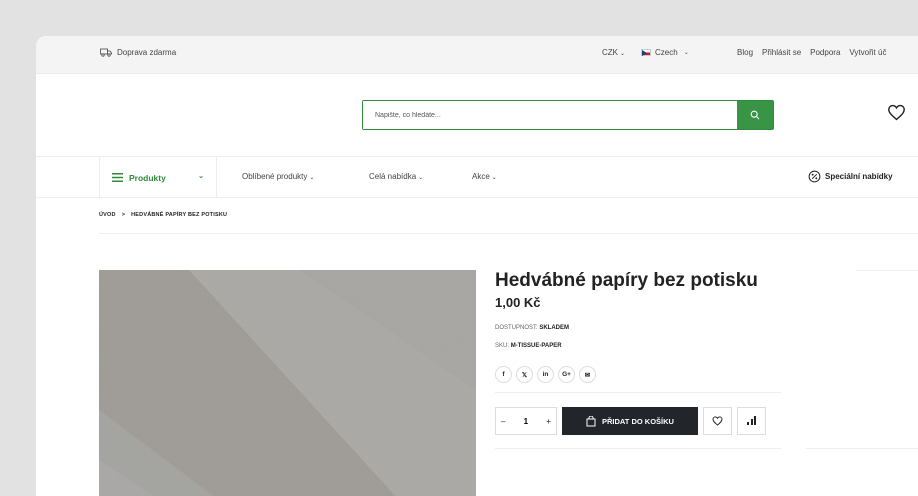 This screenshot has width=918, height=496. Describe the element at coordinates (550, 115) in the screenshot. I see `search-input` at that location.